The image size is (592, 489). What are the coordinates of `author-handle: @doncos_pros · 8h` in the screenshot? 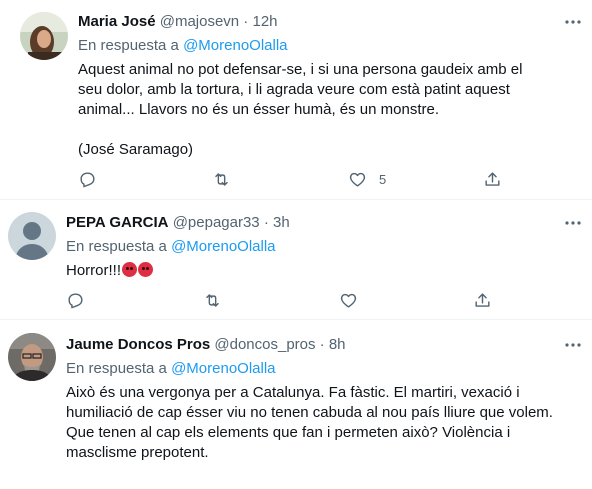 It's located at (279, 344).